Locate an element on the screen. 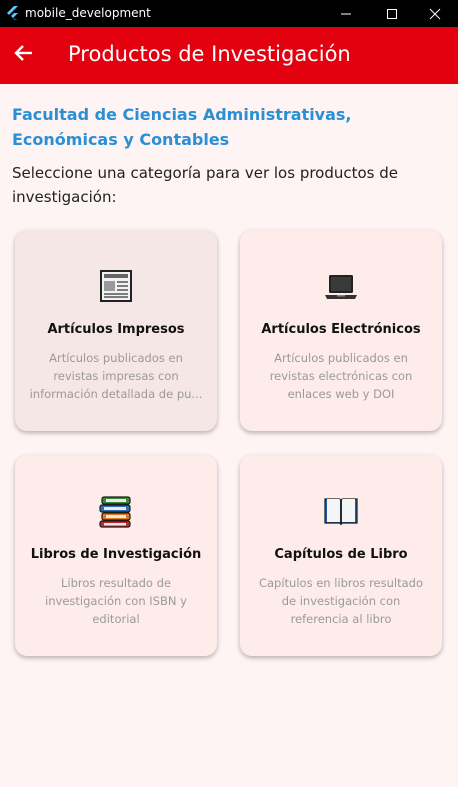 The width and height of the screenshot is (458, 787). flutter-logo-icon is located at coordinates (13, 13).